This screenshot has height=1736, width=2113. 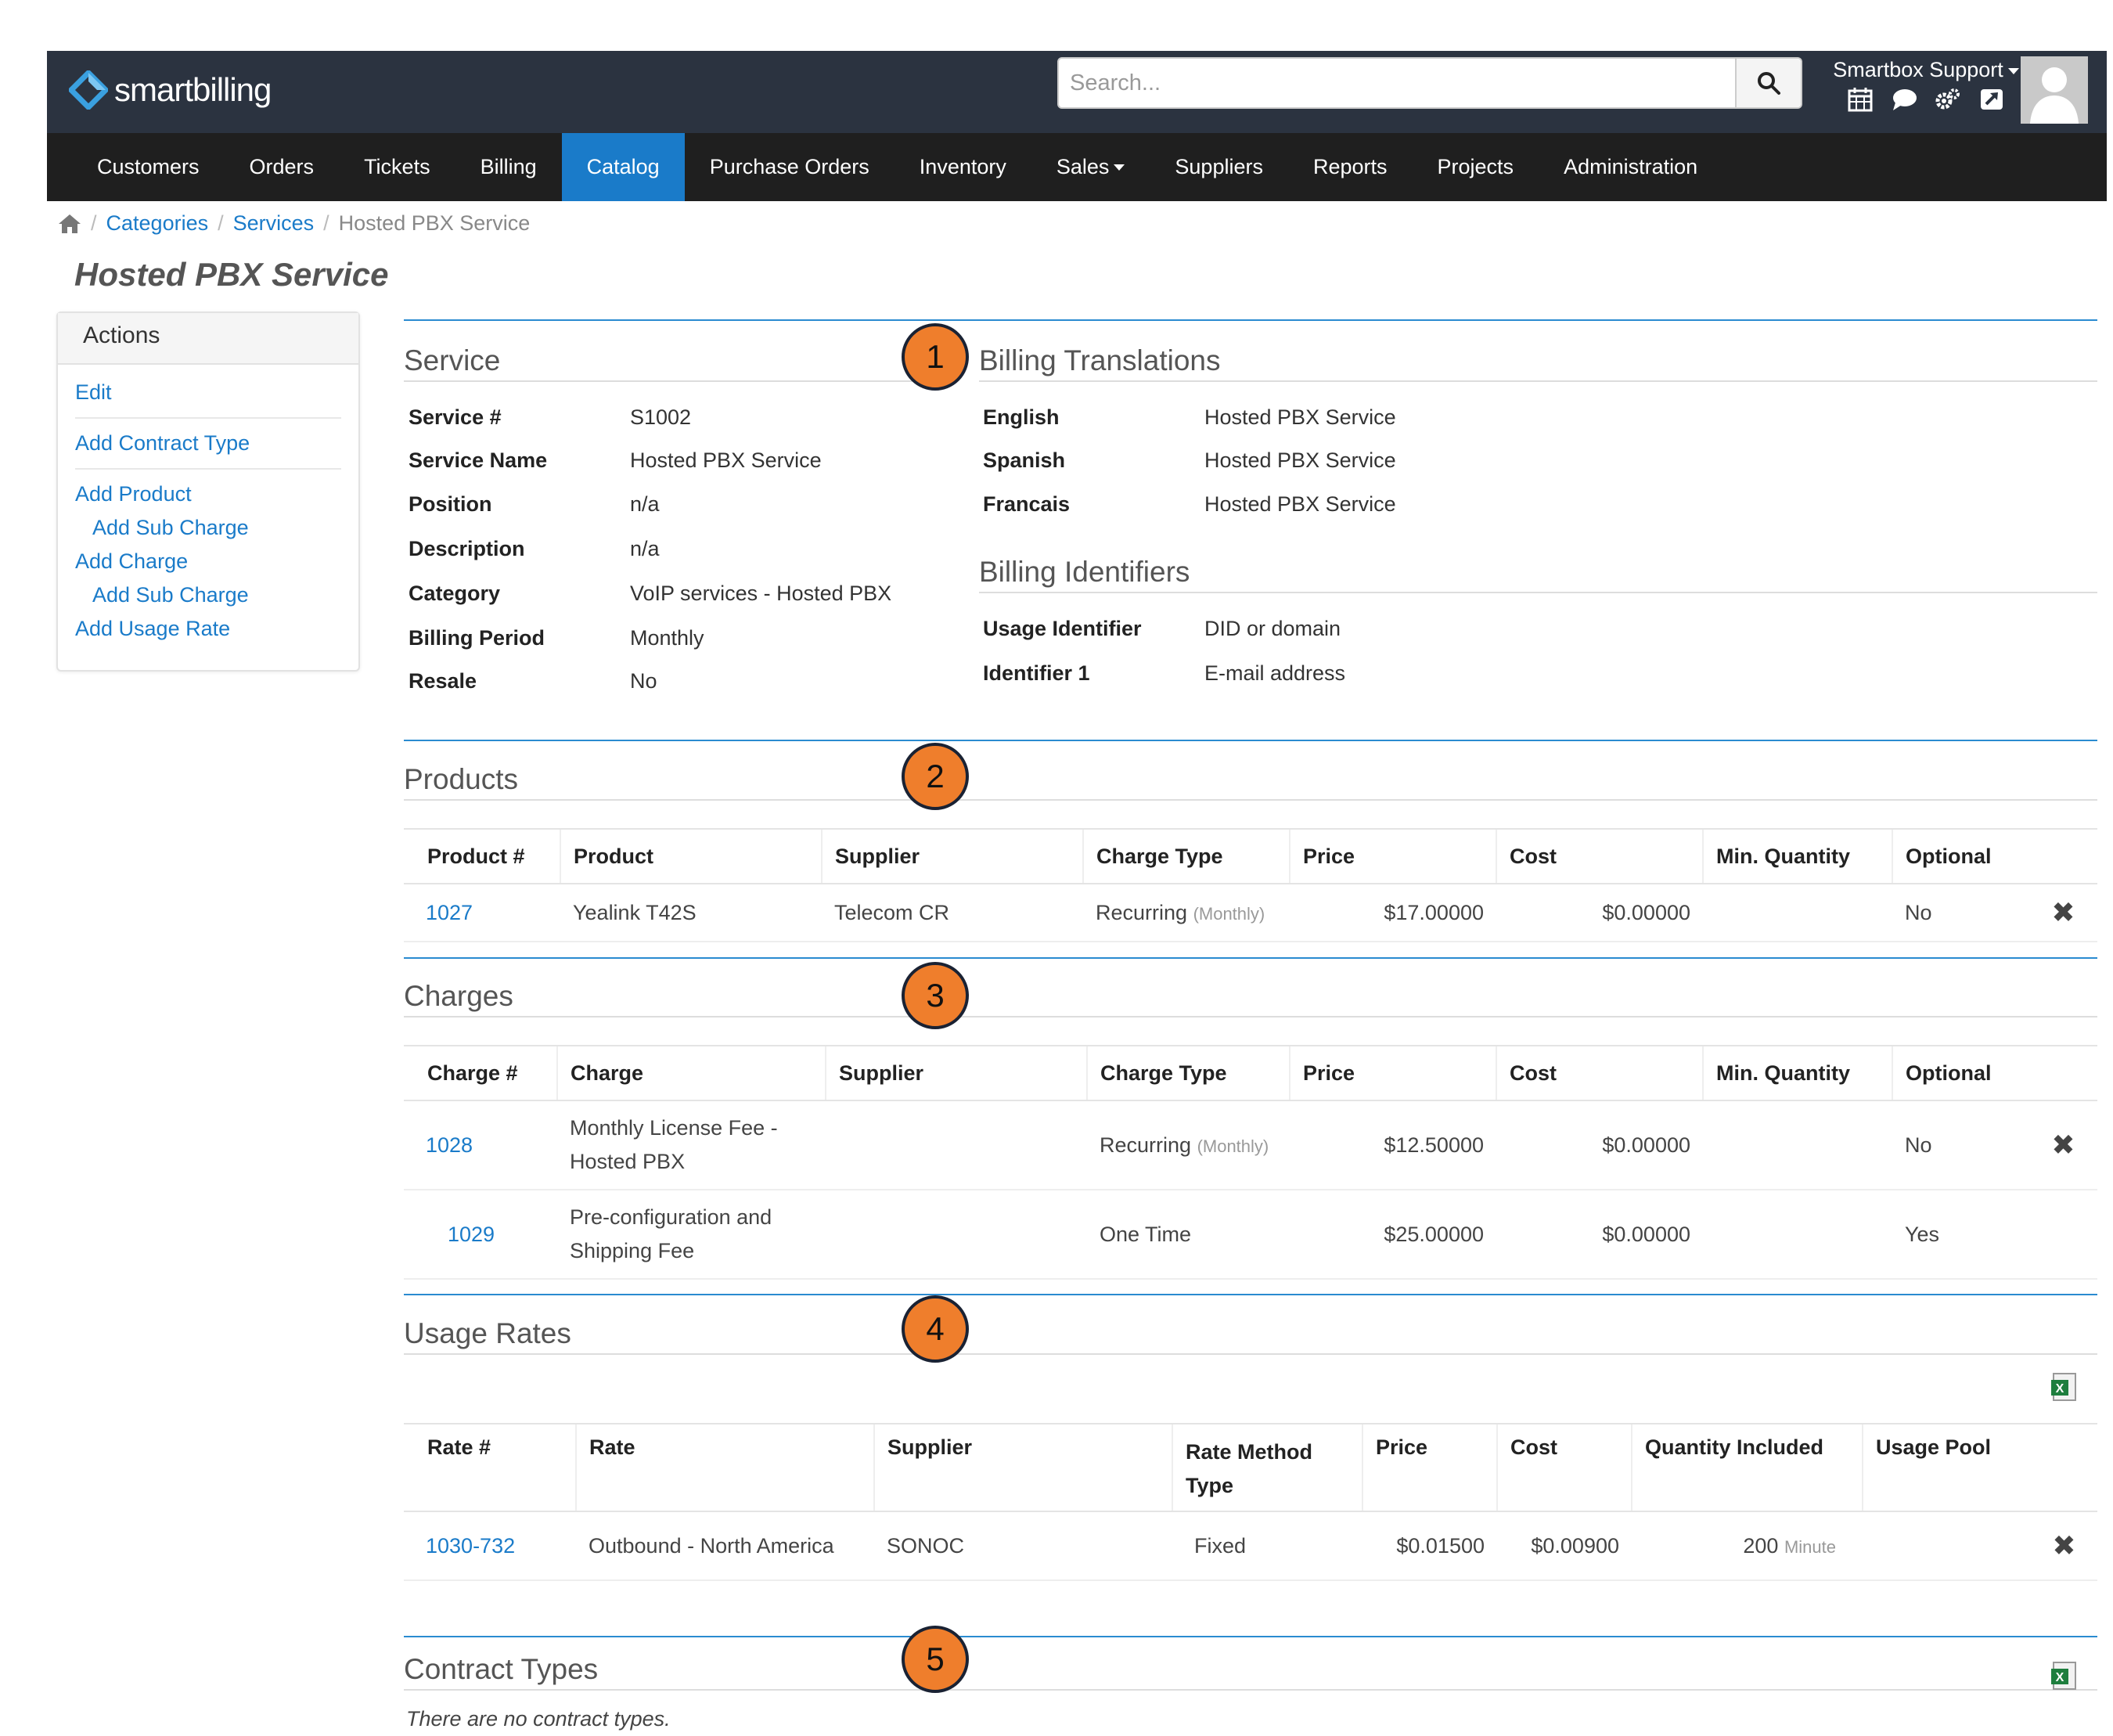 I want to click on nav-customers: Customers, so click(x=148, y=167).